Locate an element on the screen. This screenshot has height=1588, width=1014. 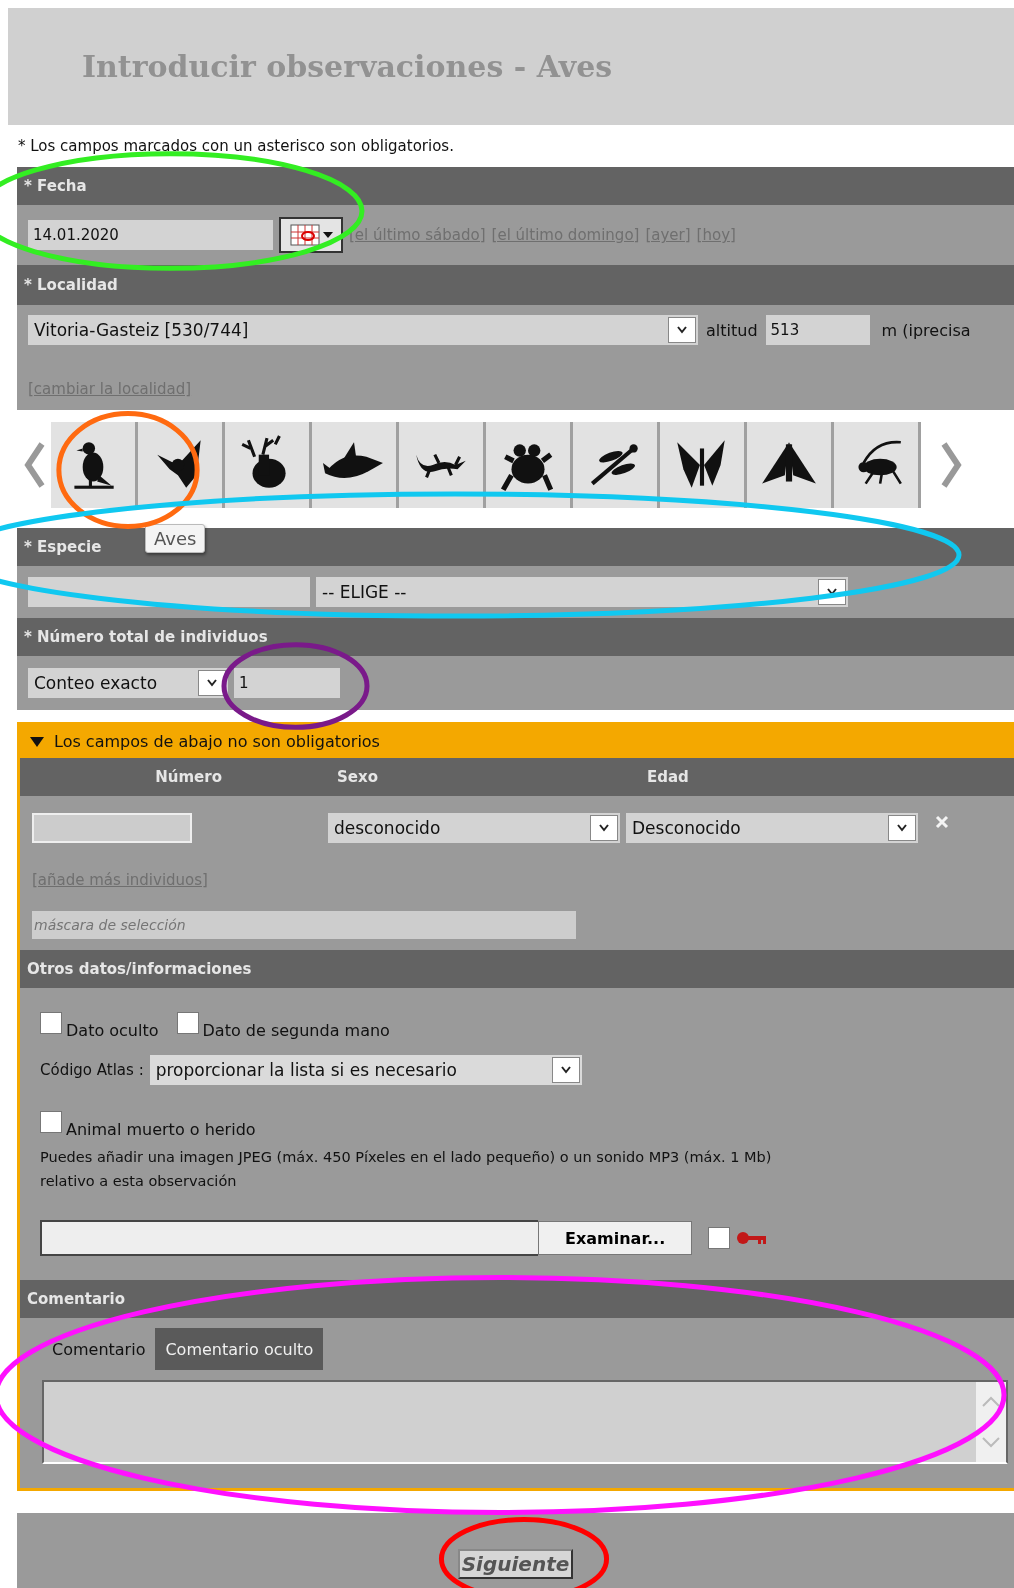
close-icon is located at coordinates (942, 822).